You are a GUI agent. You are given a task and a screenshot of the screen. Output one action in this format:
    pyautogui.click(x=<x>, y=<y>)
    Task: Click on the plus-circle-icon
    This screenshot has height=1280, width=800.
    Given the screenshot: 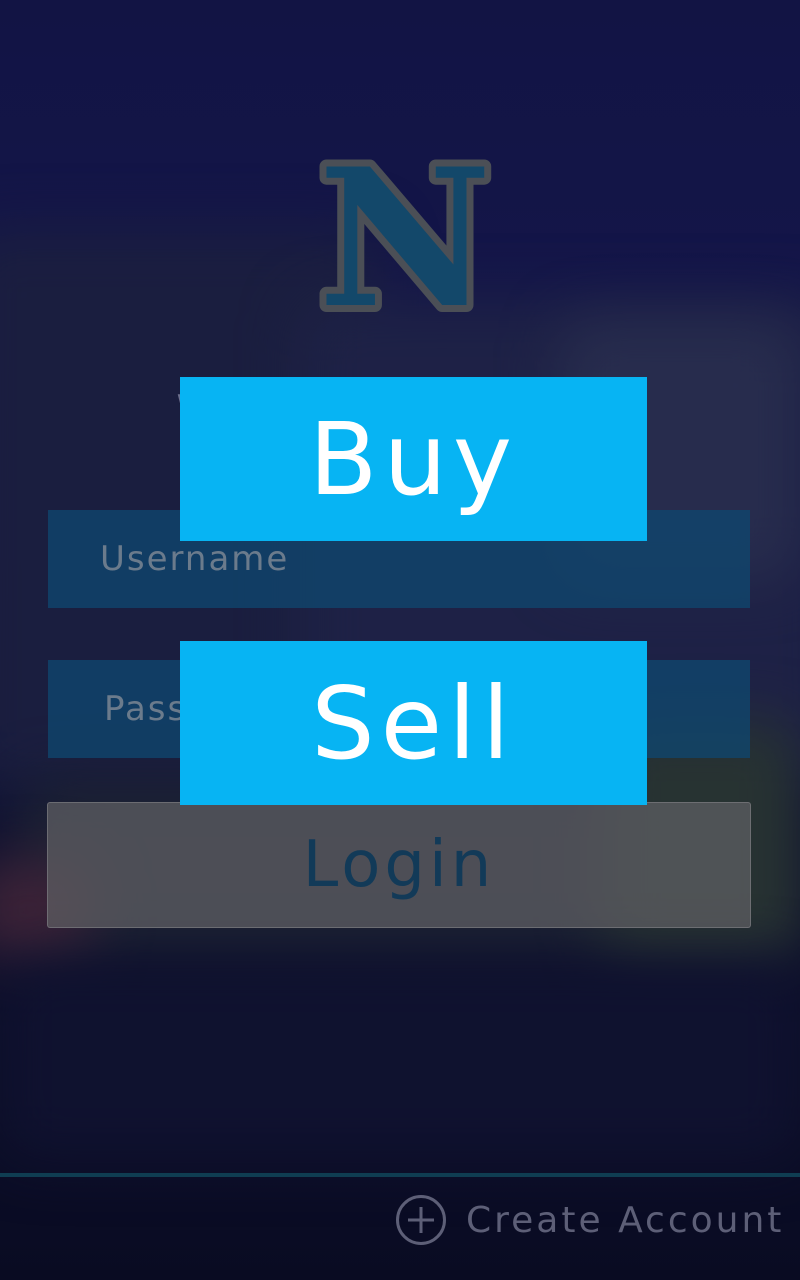 What is the action you would take?
    pyautogui.click(x=421, y=1220)
    